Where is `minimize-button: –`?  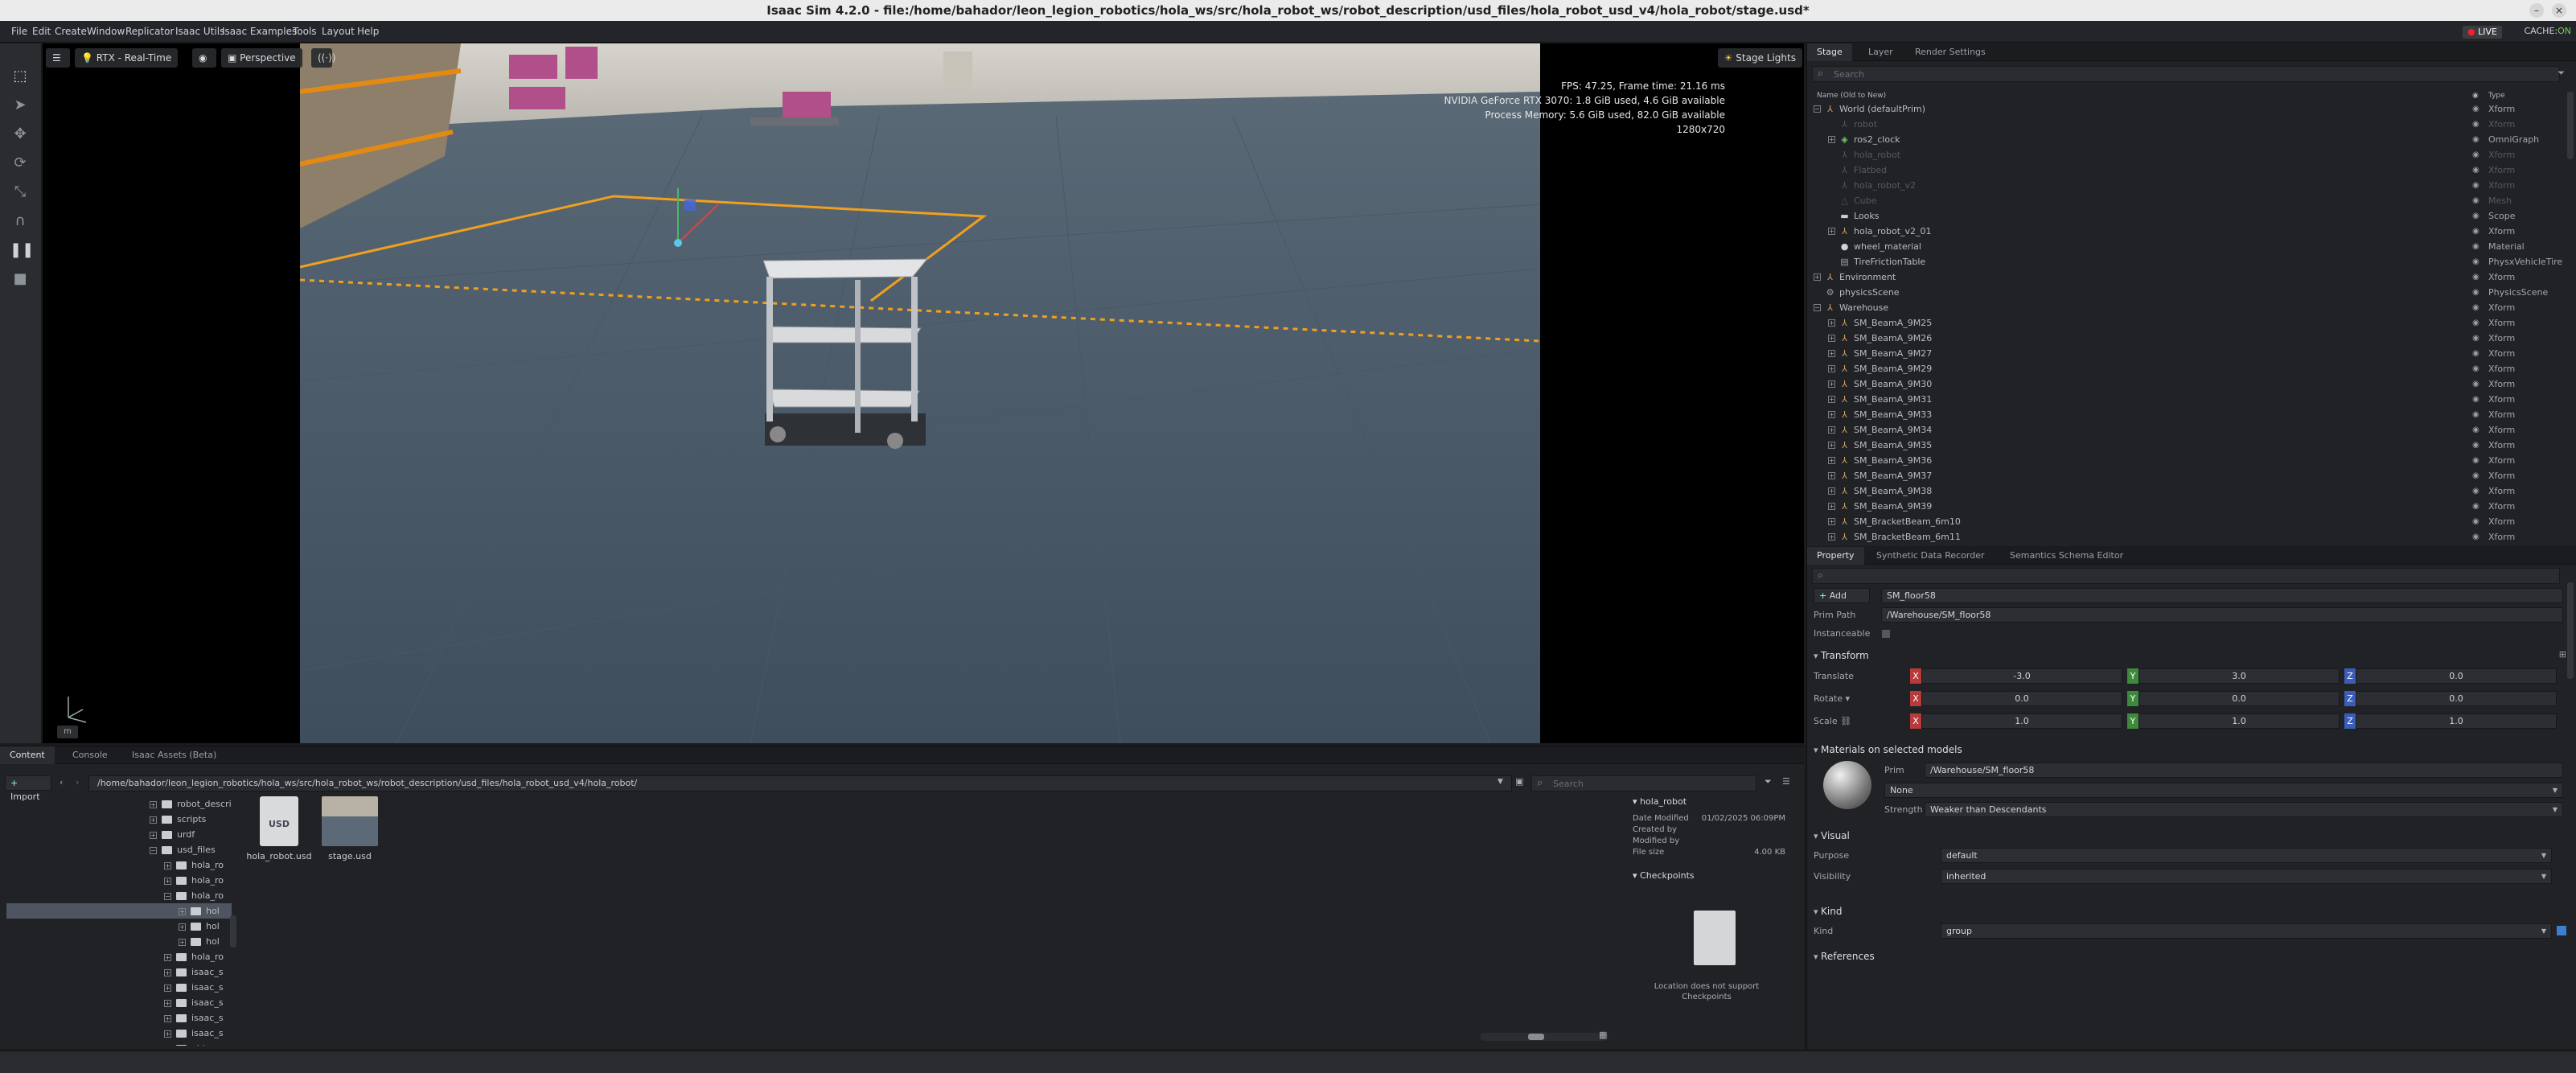
minimize-button: – is located at coordinates (2536, 10).